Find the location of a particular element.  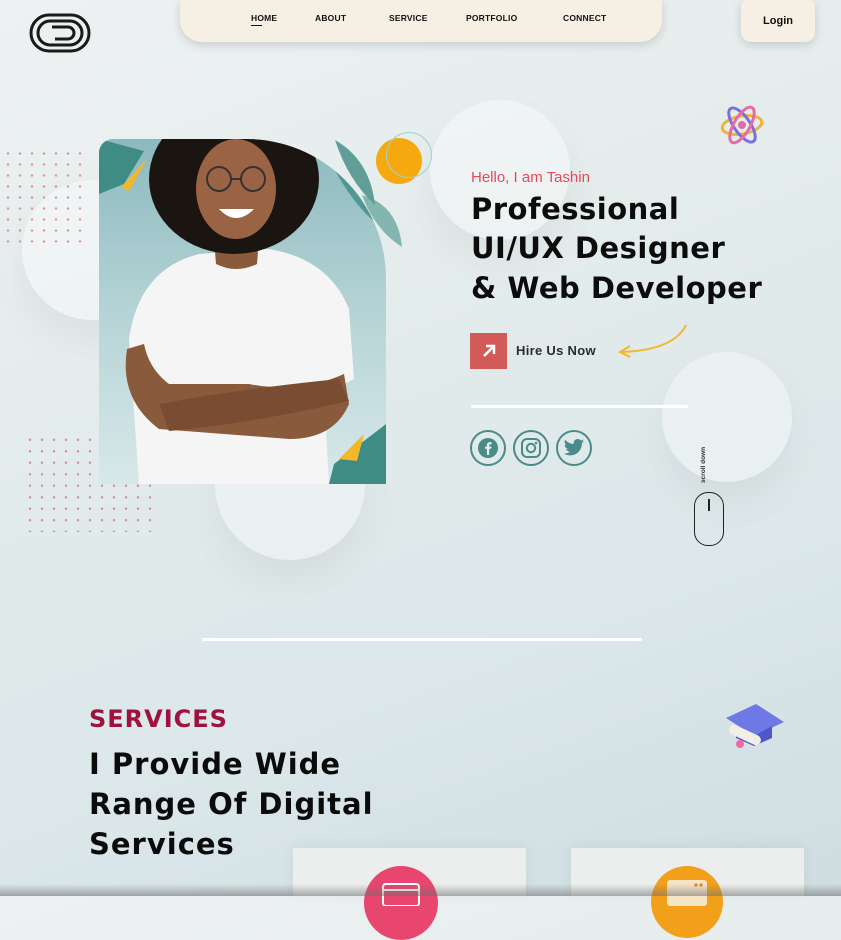

twitter-link is located at coordinates (574, 448).